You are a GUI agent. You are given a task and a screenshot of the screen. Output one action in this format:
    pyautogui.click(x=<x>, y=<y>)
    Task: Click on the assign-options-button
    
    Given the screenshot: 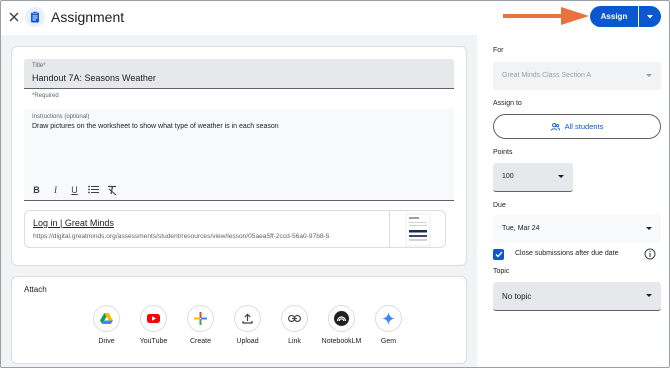 What is the action you would take?
    pyautogui.click(x=650, y=16)
    